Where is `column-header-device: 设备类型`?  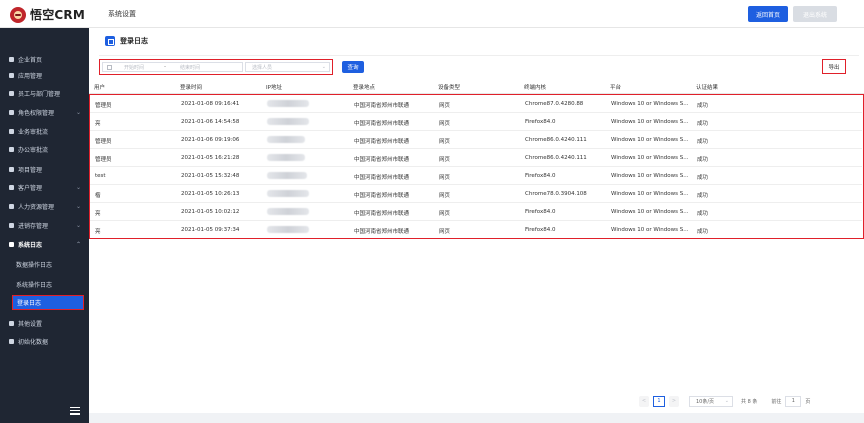
column-header-device: 设备类型 is located at coordinates (449, 87).